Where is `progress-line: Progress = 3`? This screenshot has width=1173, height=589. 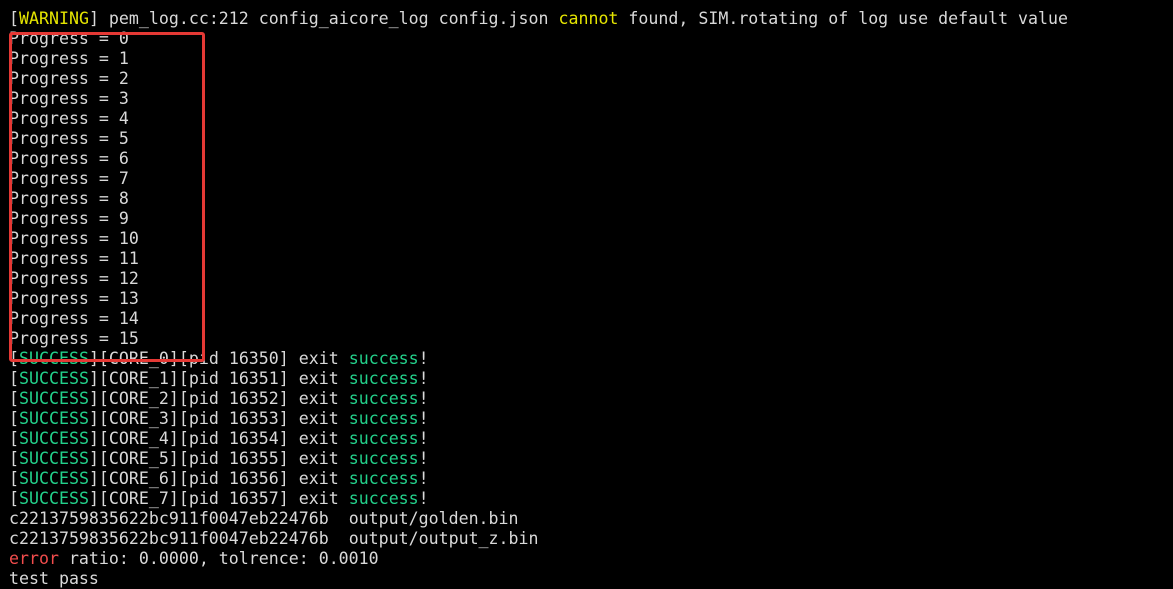 progress-line: Progress = 3 is located at coordinates (69, 98).